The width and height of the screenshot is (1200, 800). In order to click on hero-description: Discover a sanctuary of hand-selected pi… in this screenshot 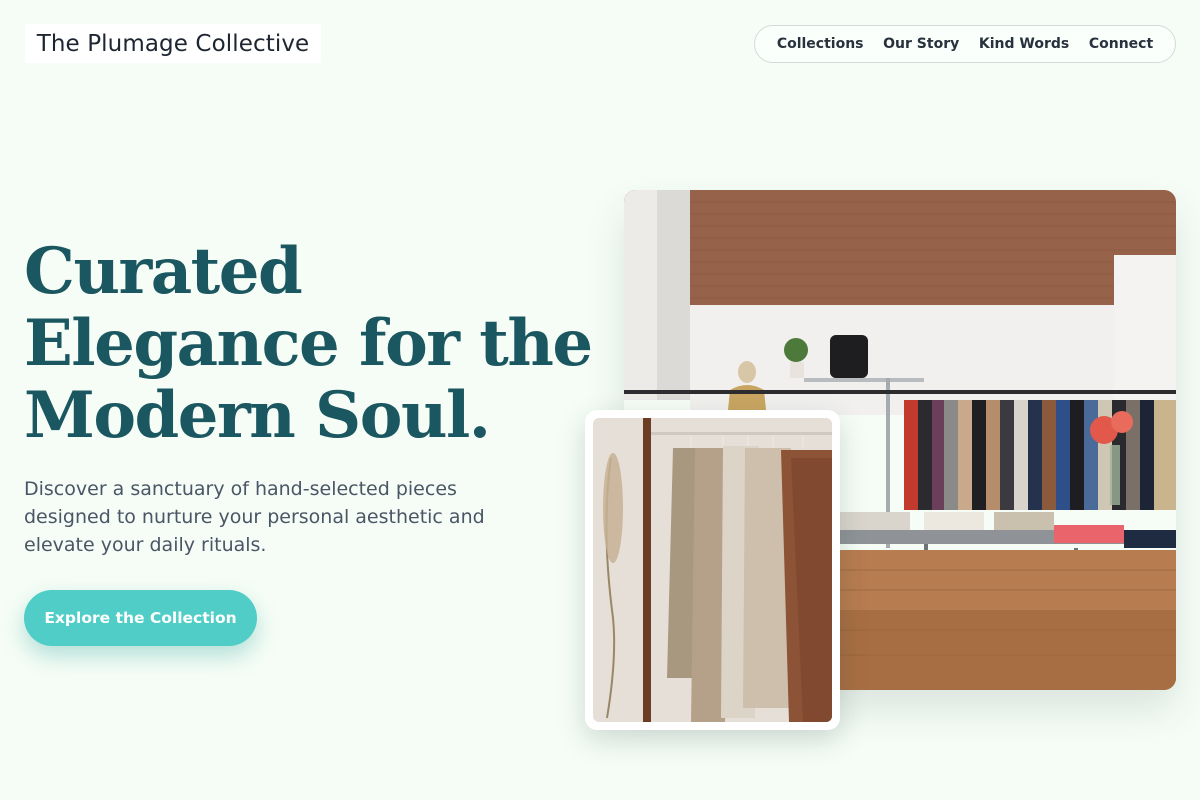, I will do `click(254, 517)`.